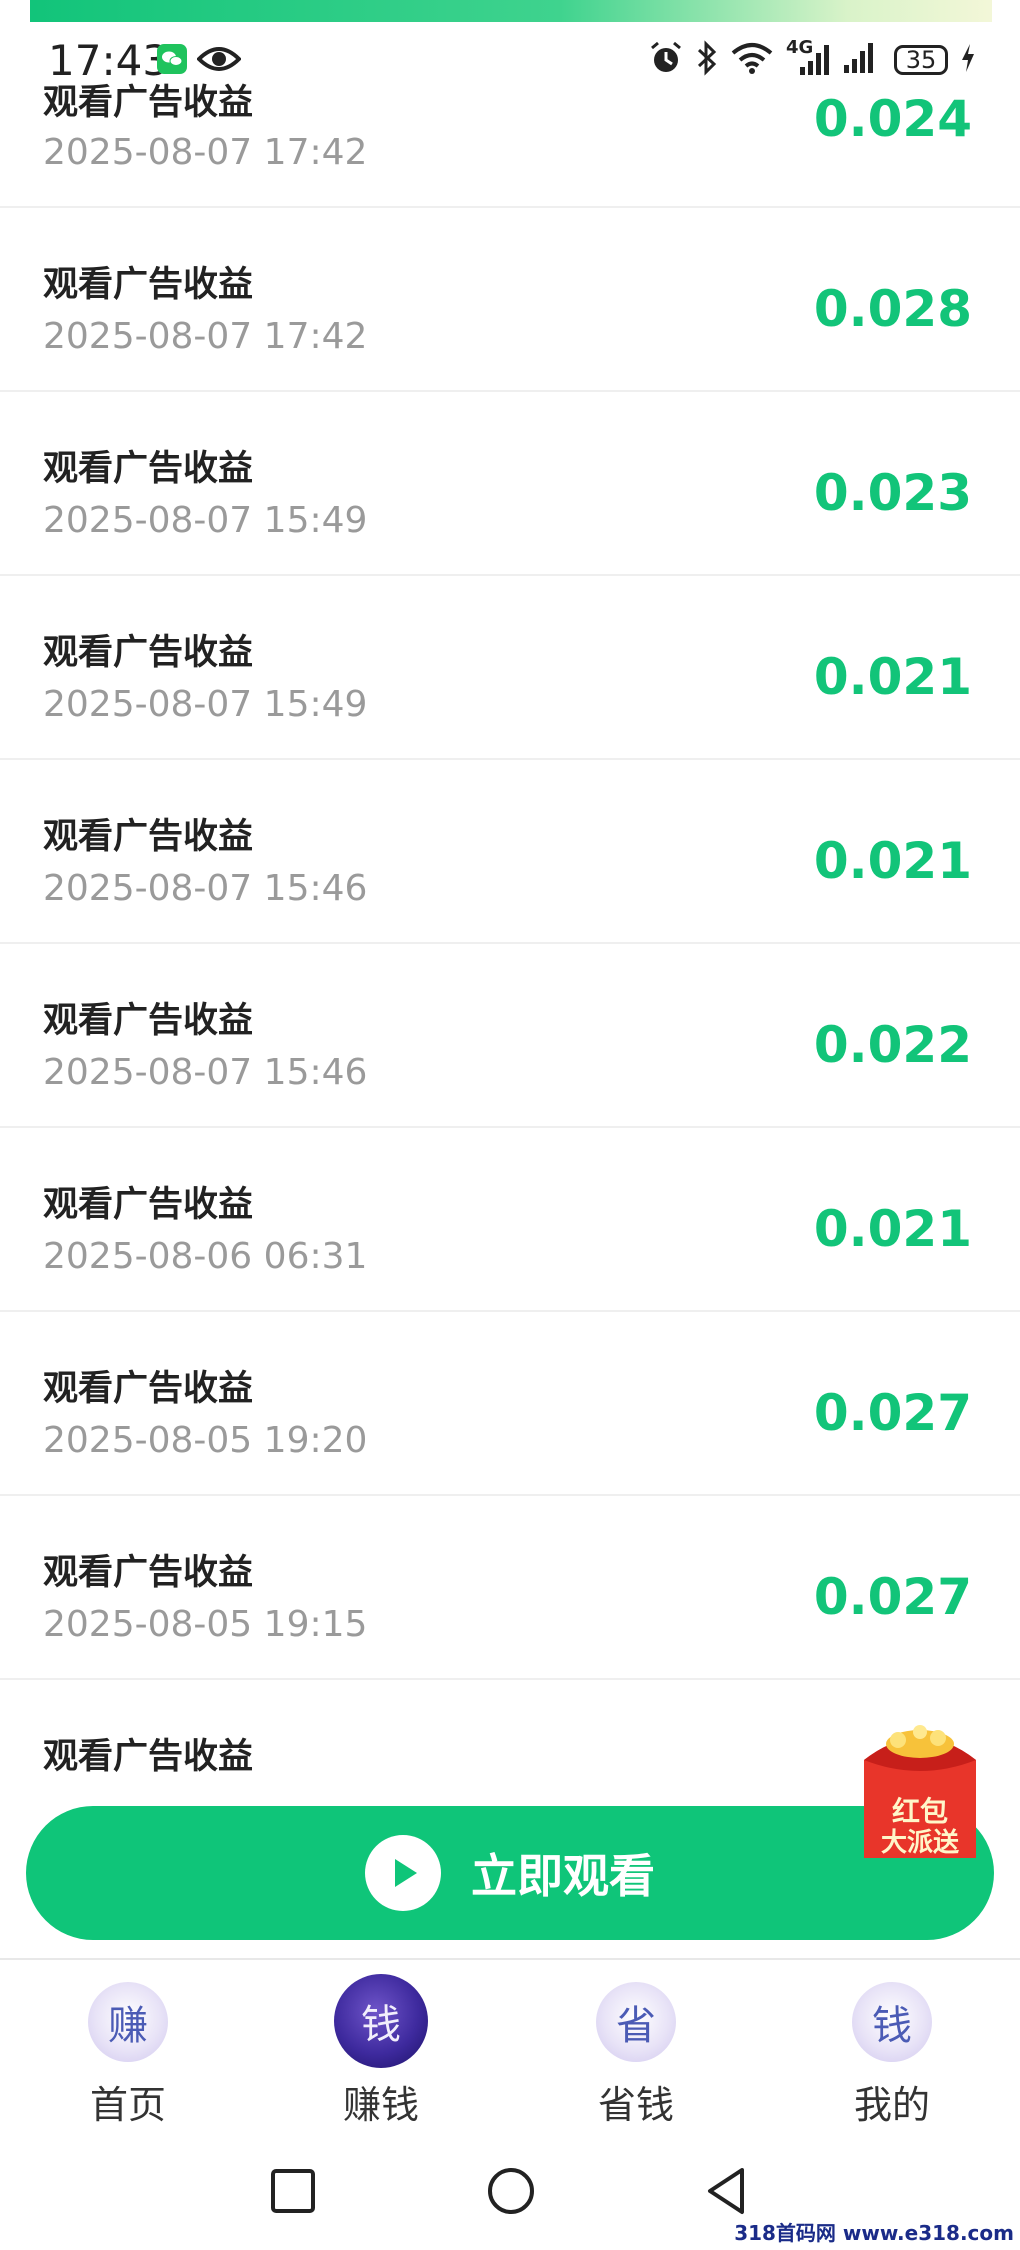 Image resolution: width=1020 pixels, height=2250 pixels. I want to click on top-banner, so click(511, 11).